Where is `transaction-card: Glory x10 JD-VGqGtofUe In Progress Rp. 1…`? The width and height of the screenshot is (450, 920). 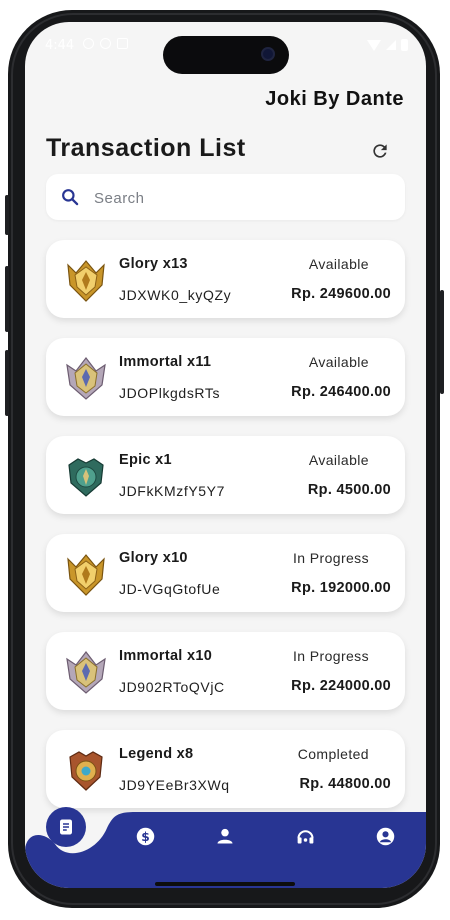
transaction-card: Glory x10 JD-VGqGtofUe In Progress Rp. 1… is located at coordinates (225, 573).